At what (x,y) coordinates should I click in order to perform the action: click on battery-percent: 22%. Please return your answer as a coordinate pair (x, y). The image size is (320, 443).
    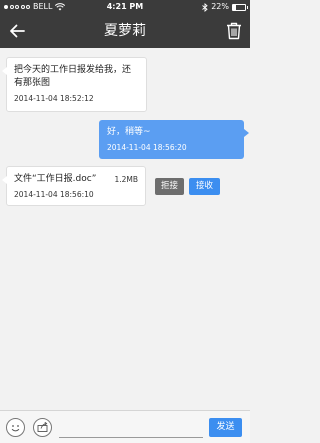
    Looking at the image, I should click on (220, 6).